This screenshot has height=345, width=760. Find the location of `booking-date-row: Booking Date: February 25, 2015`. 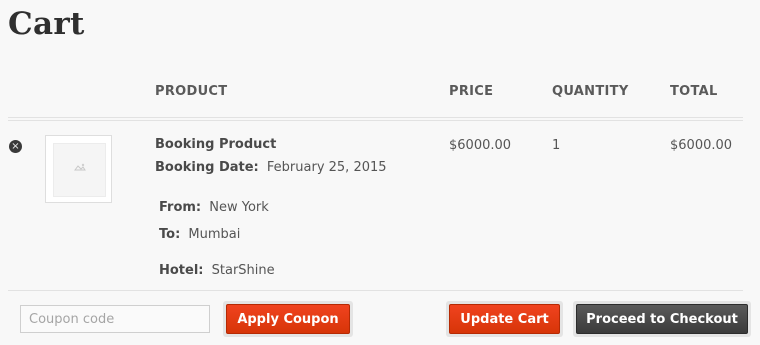

booking-date-row: Booking Date: February 25, 2015 is located at coordinates (271, 167).